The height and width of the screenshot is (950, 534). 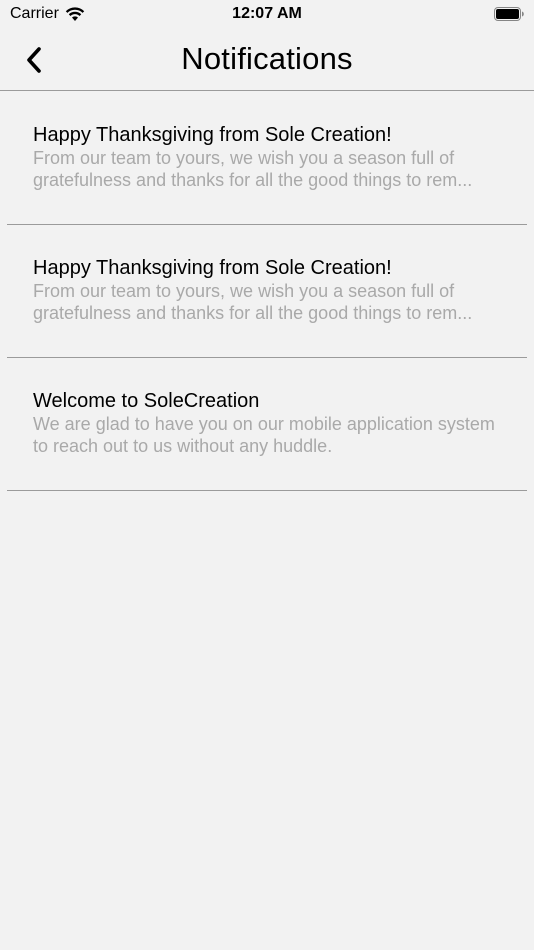 I want to click on status-bar: Carrier 12:07 AM, so click(x=267, y=15).